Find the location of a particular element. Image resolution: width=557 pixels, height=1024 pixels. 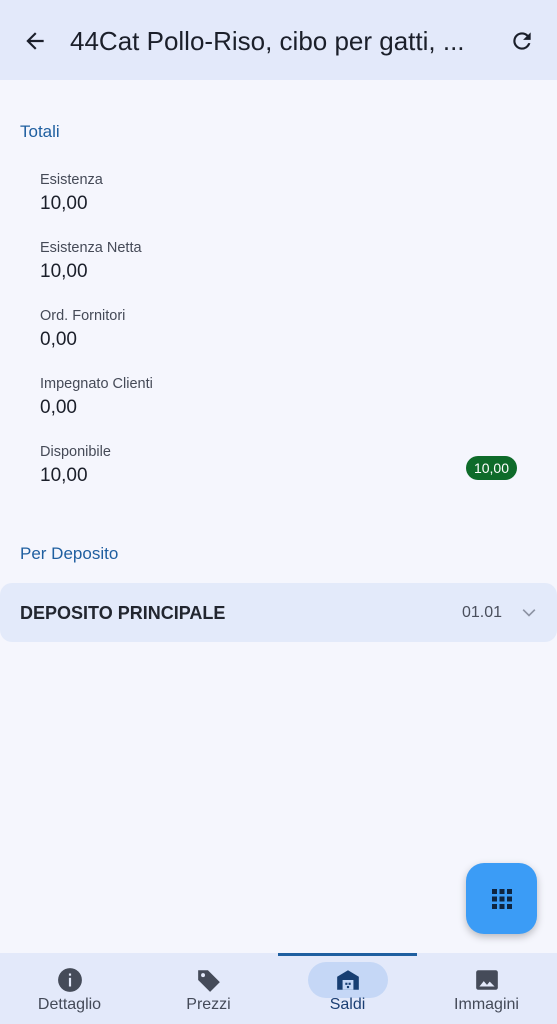

nav-item-immagini: Immagini is located at coordinates (486, 988).